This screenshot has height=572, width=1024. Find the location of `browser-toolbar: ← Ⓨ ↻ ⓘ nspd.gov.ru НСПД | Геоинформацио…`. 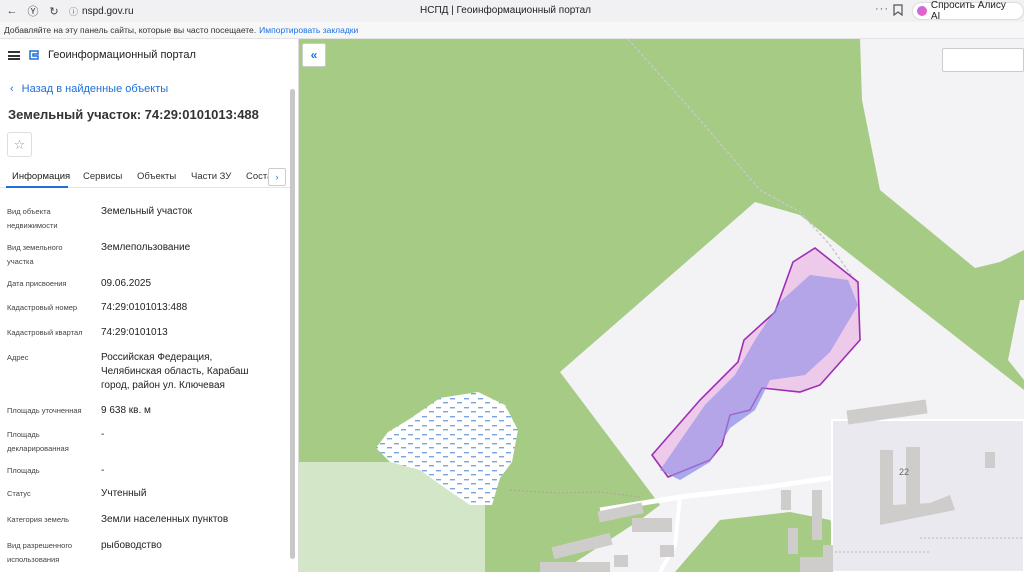

browser-toolbar: ← Ⓨ ↻ ⓘ nspd.gov.ru НСПД | Геоинформацио… is located at coordinates (512, 11).